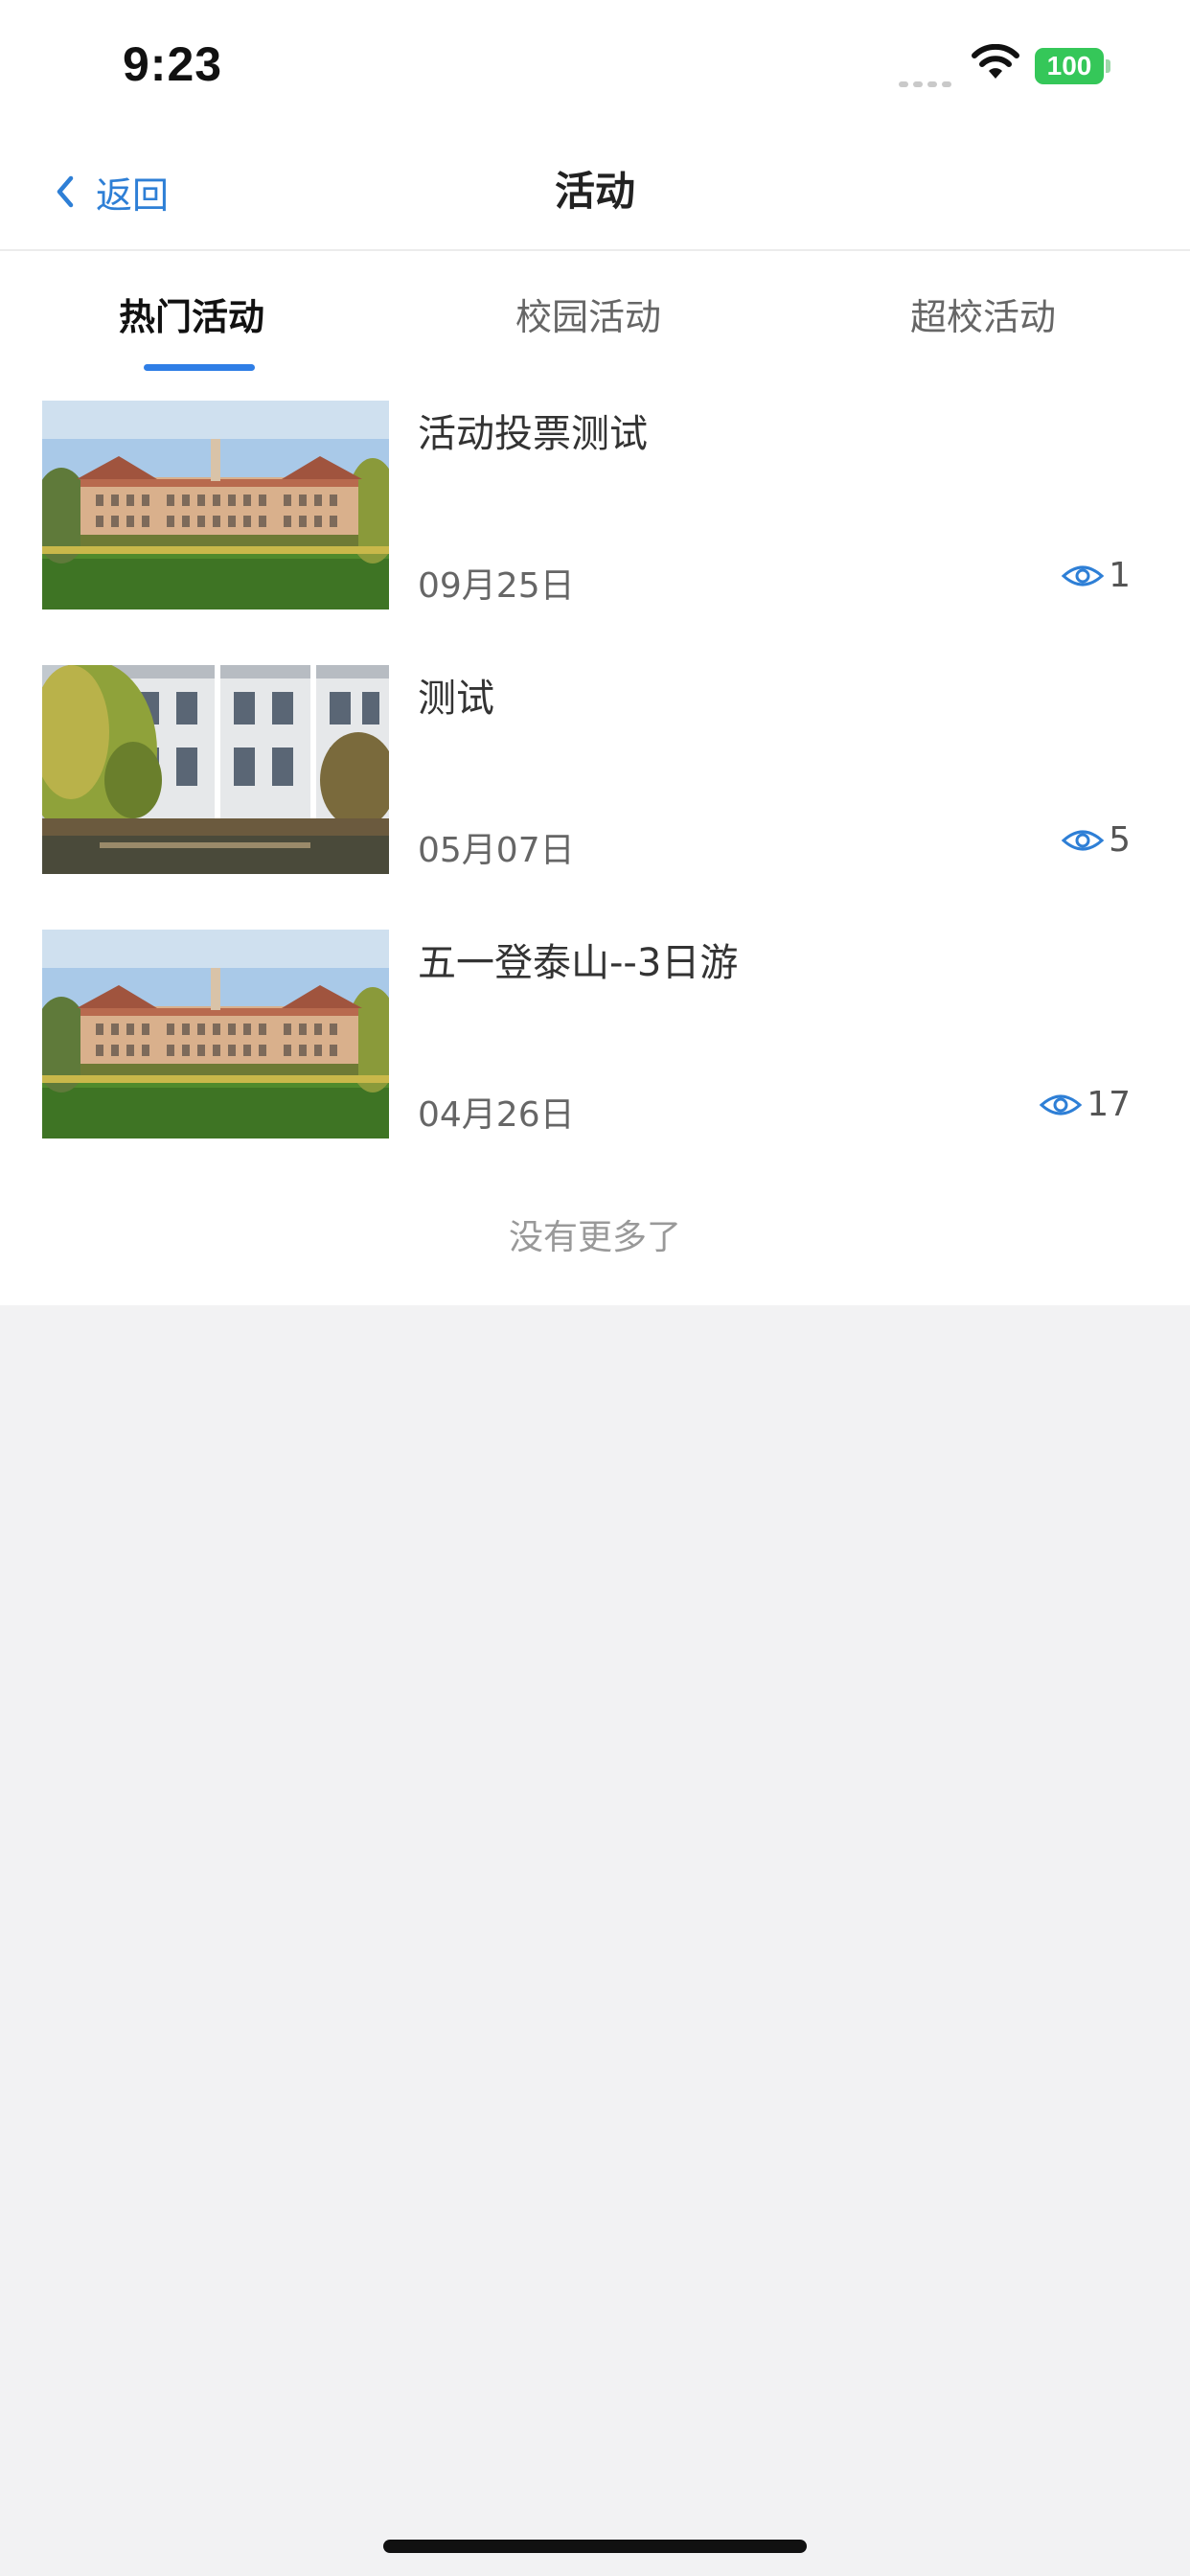 This screenshot has height=2576, width=1190. What do you see at coordinates (456, 699) in the screenshot?
I see `activity-title: 测试` at bounding box center [456, 699].